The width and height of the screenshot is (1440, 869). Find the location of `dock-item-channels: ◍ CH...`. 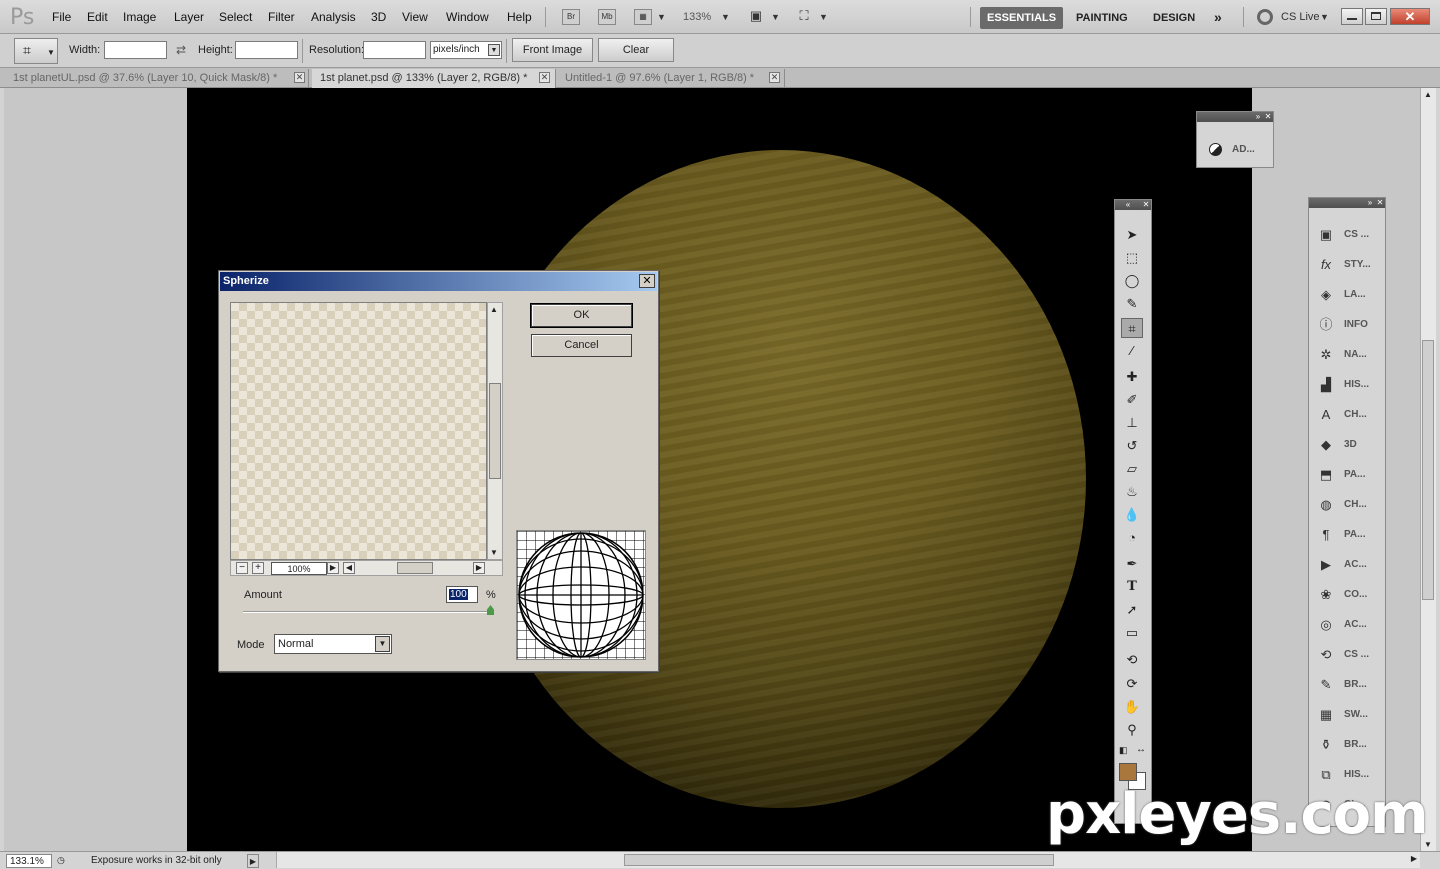

dock-item-channels: ◍ CH... is located at coordinates (1347, 505).